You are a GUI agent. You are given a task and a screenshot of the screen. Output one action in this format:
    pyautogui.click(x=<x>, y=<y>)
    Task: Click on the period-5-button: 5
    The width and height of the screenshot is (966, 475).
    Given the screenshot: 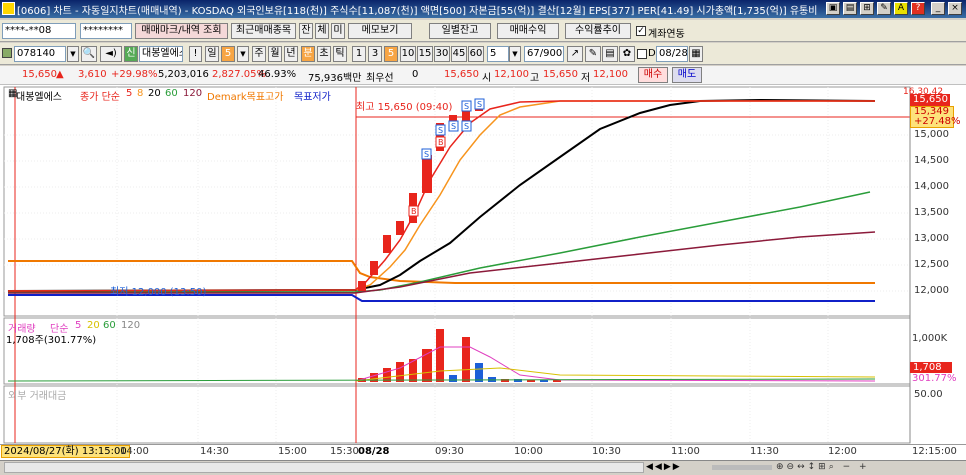 What is the action you would take?
    pyautogui.click(x=391, y=54)
    